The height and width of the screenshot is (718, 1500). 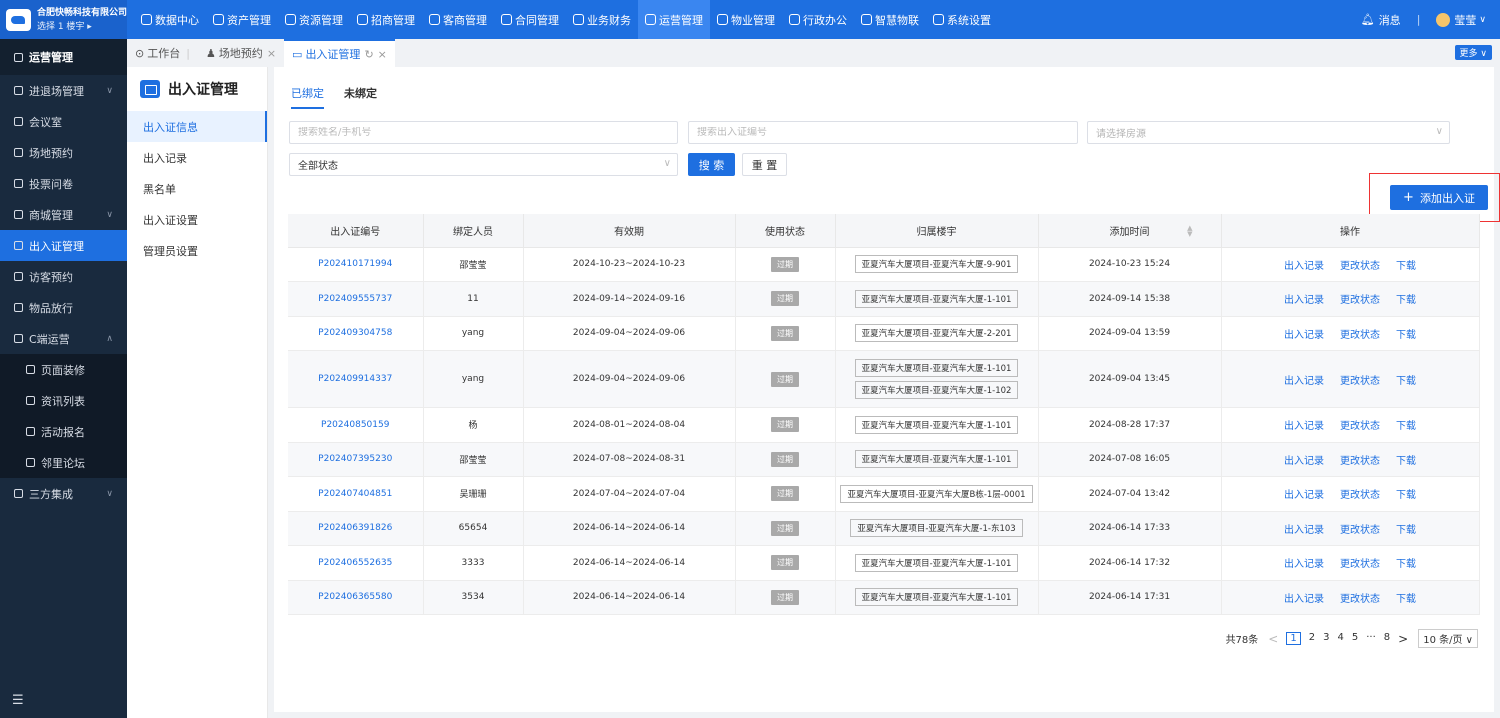 What do you see at coordinates (356, 425) in the screenshot?
I see `pass-code-link: P20240850159` at bounding box center [356, 425].